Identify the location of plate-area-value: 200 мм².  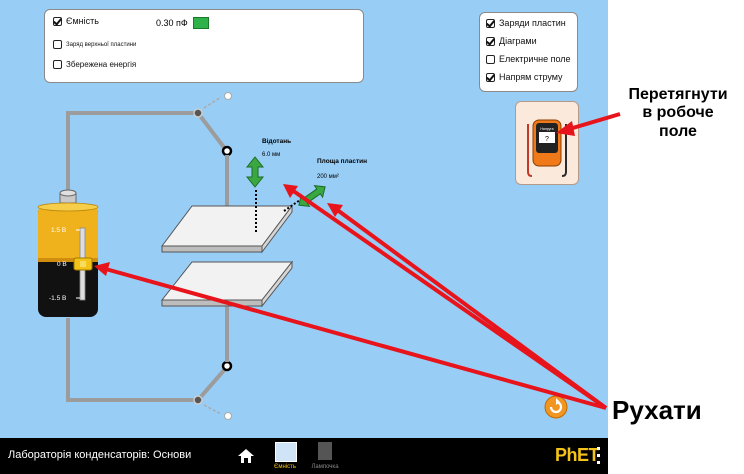
(328, 177).